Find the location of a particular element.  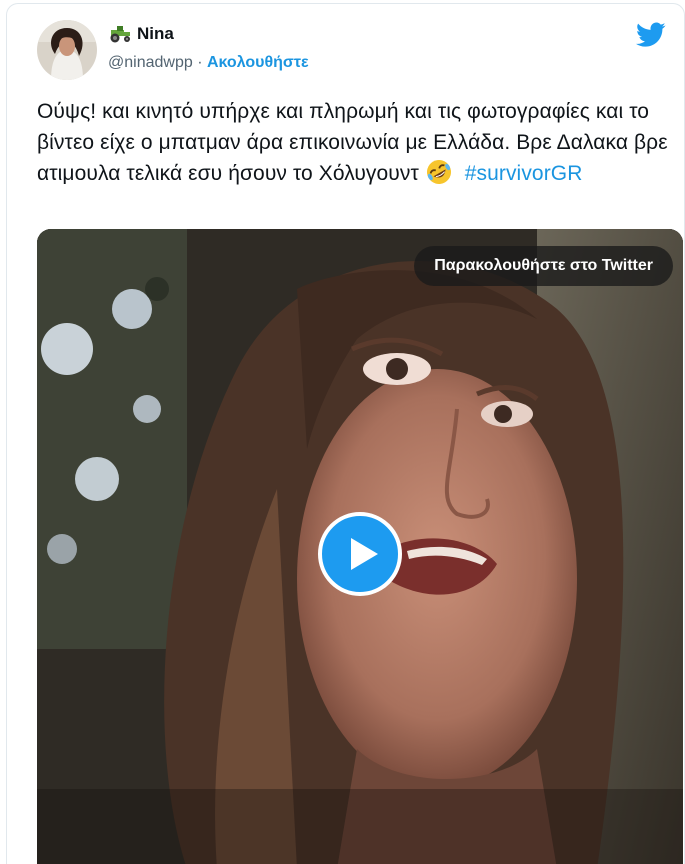

hashtag-link: #survivorGR is located at coordinates (524, 173).